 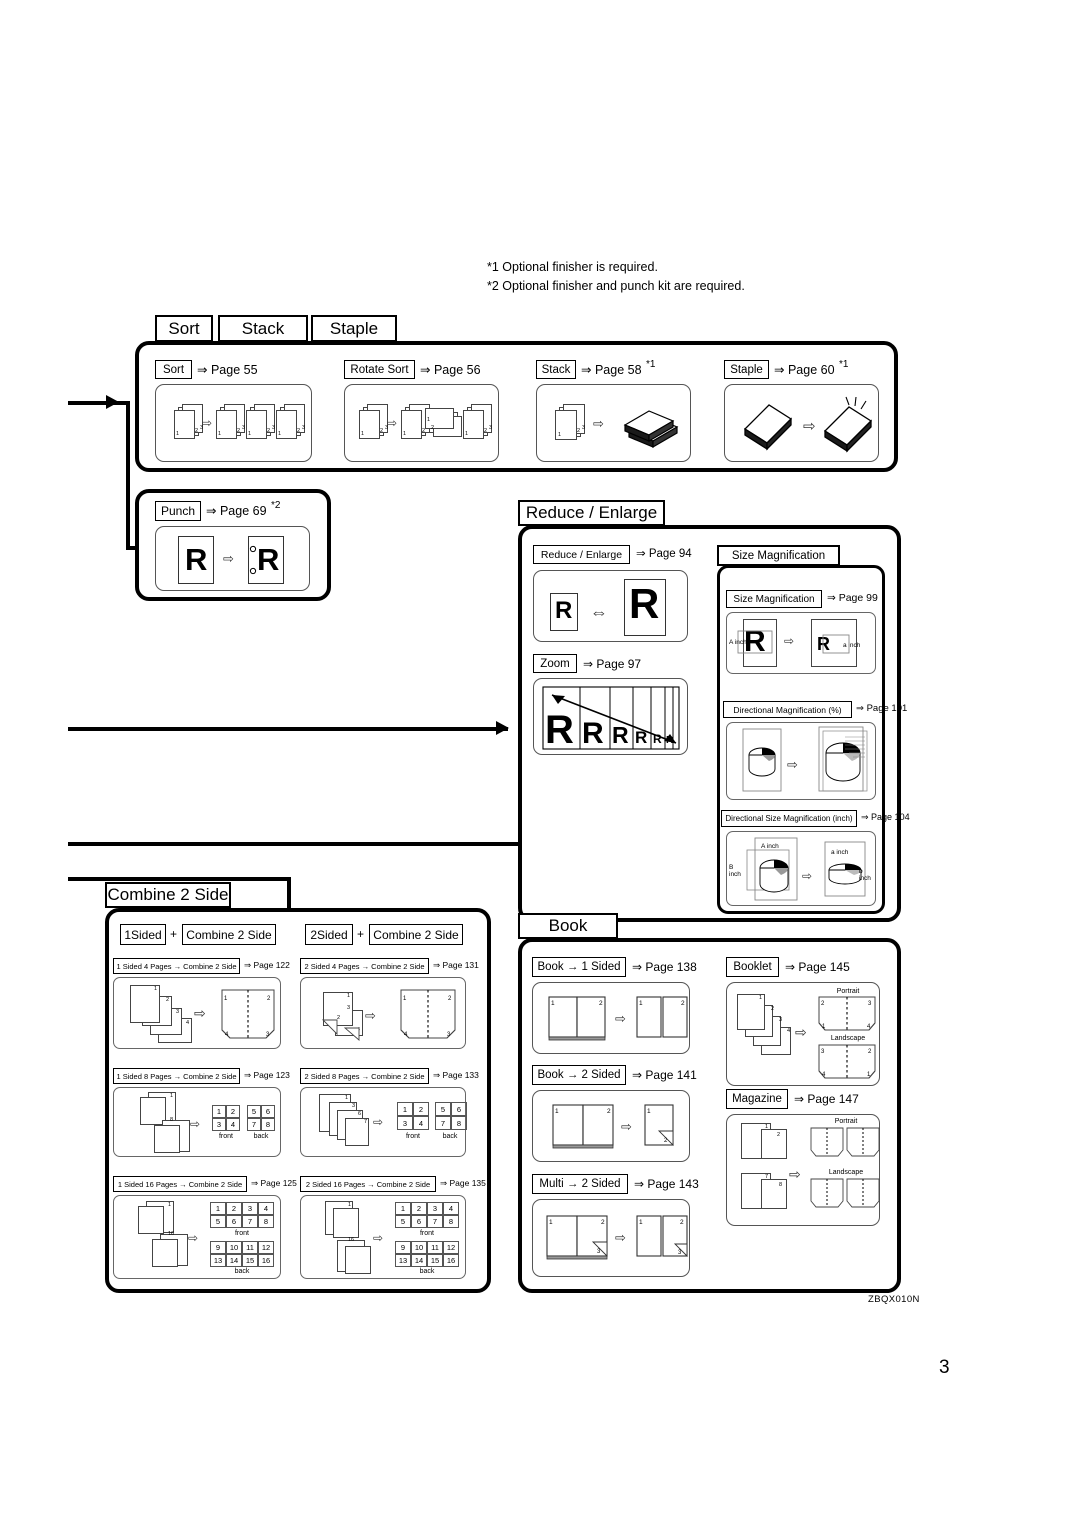 What do you see at coordinates (746, 369) in the screenshot?
I see `item-tag-staple: Staple` at bounding box center [746, 369].